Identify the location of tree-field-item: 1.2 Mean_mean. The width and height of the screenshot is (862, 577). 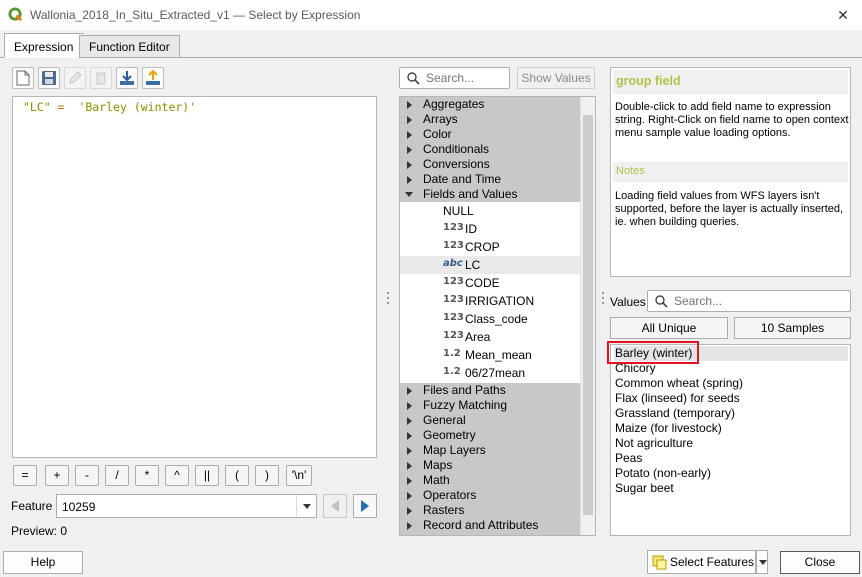
(491, 355).